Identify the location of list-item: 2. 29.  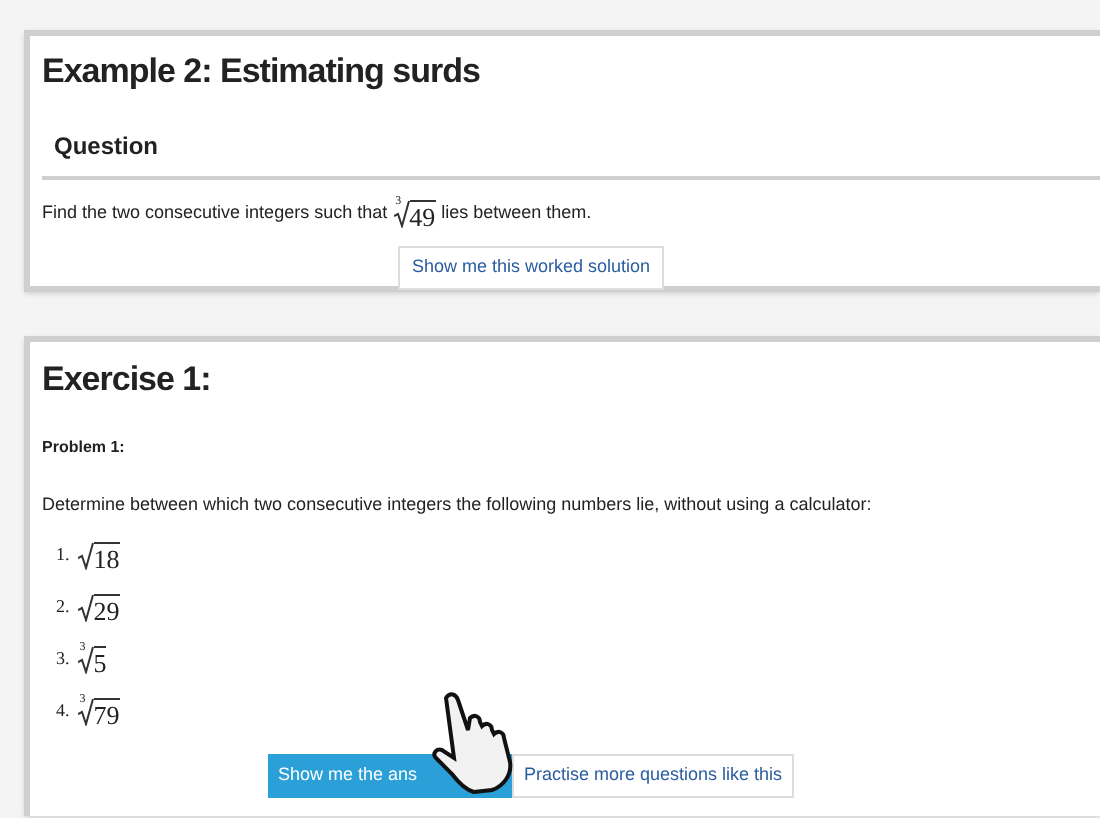
(89, 608).